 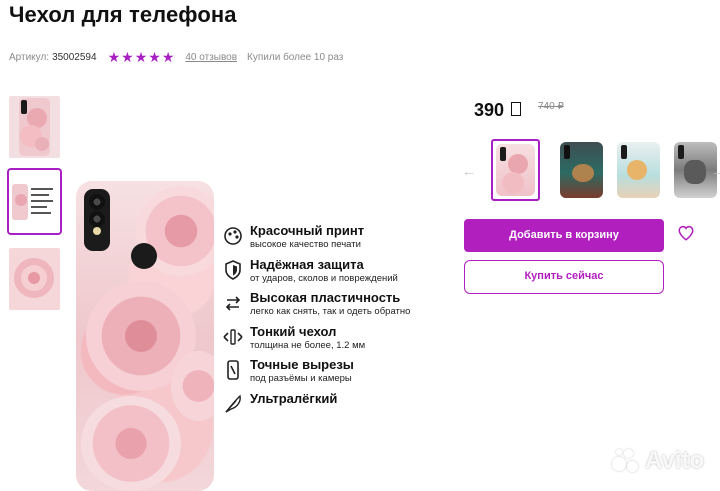 What do you see at coordinates (293, 331) in the screenshot?
I see `feature-title: Тонкий чехол` at bounding box center [293, 331].